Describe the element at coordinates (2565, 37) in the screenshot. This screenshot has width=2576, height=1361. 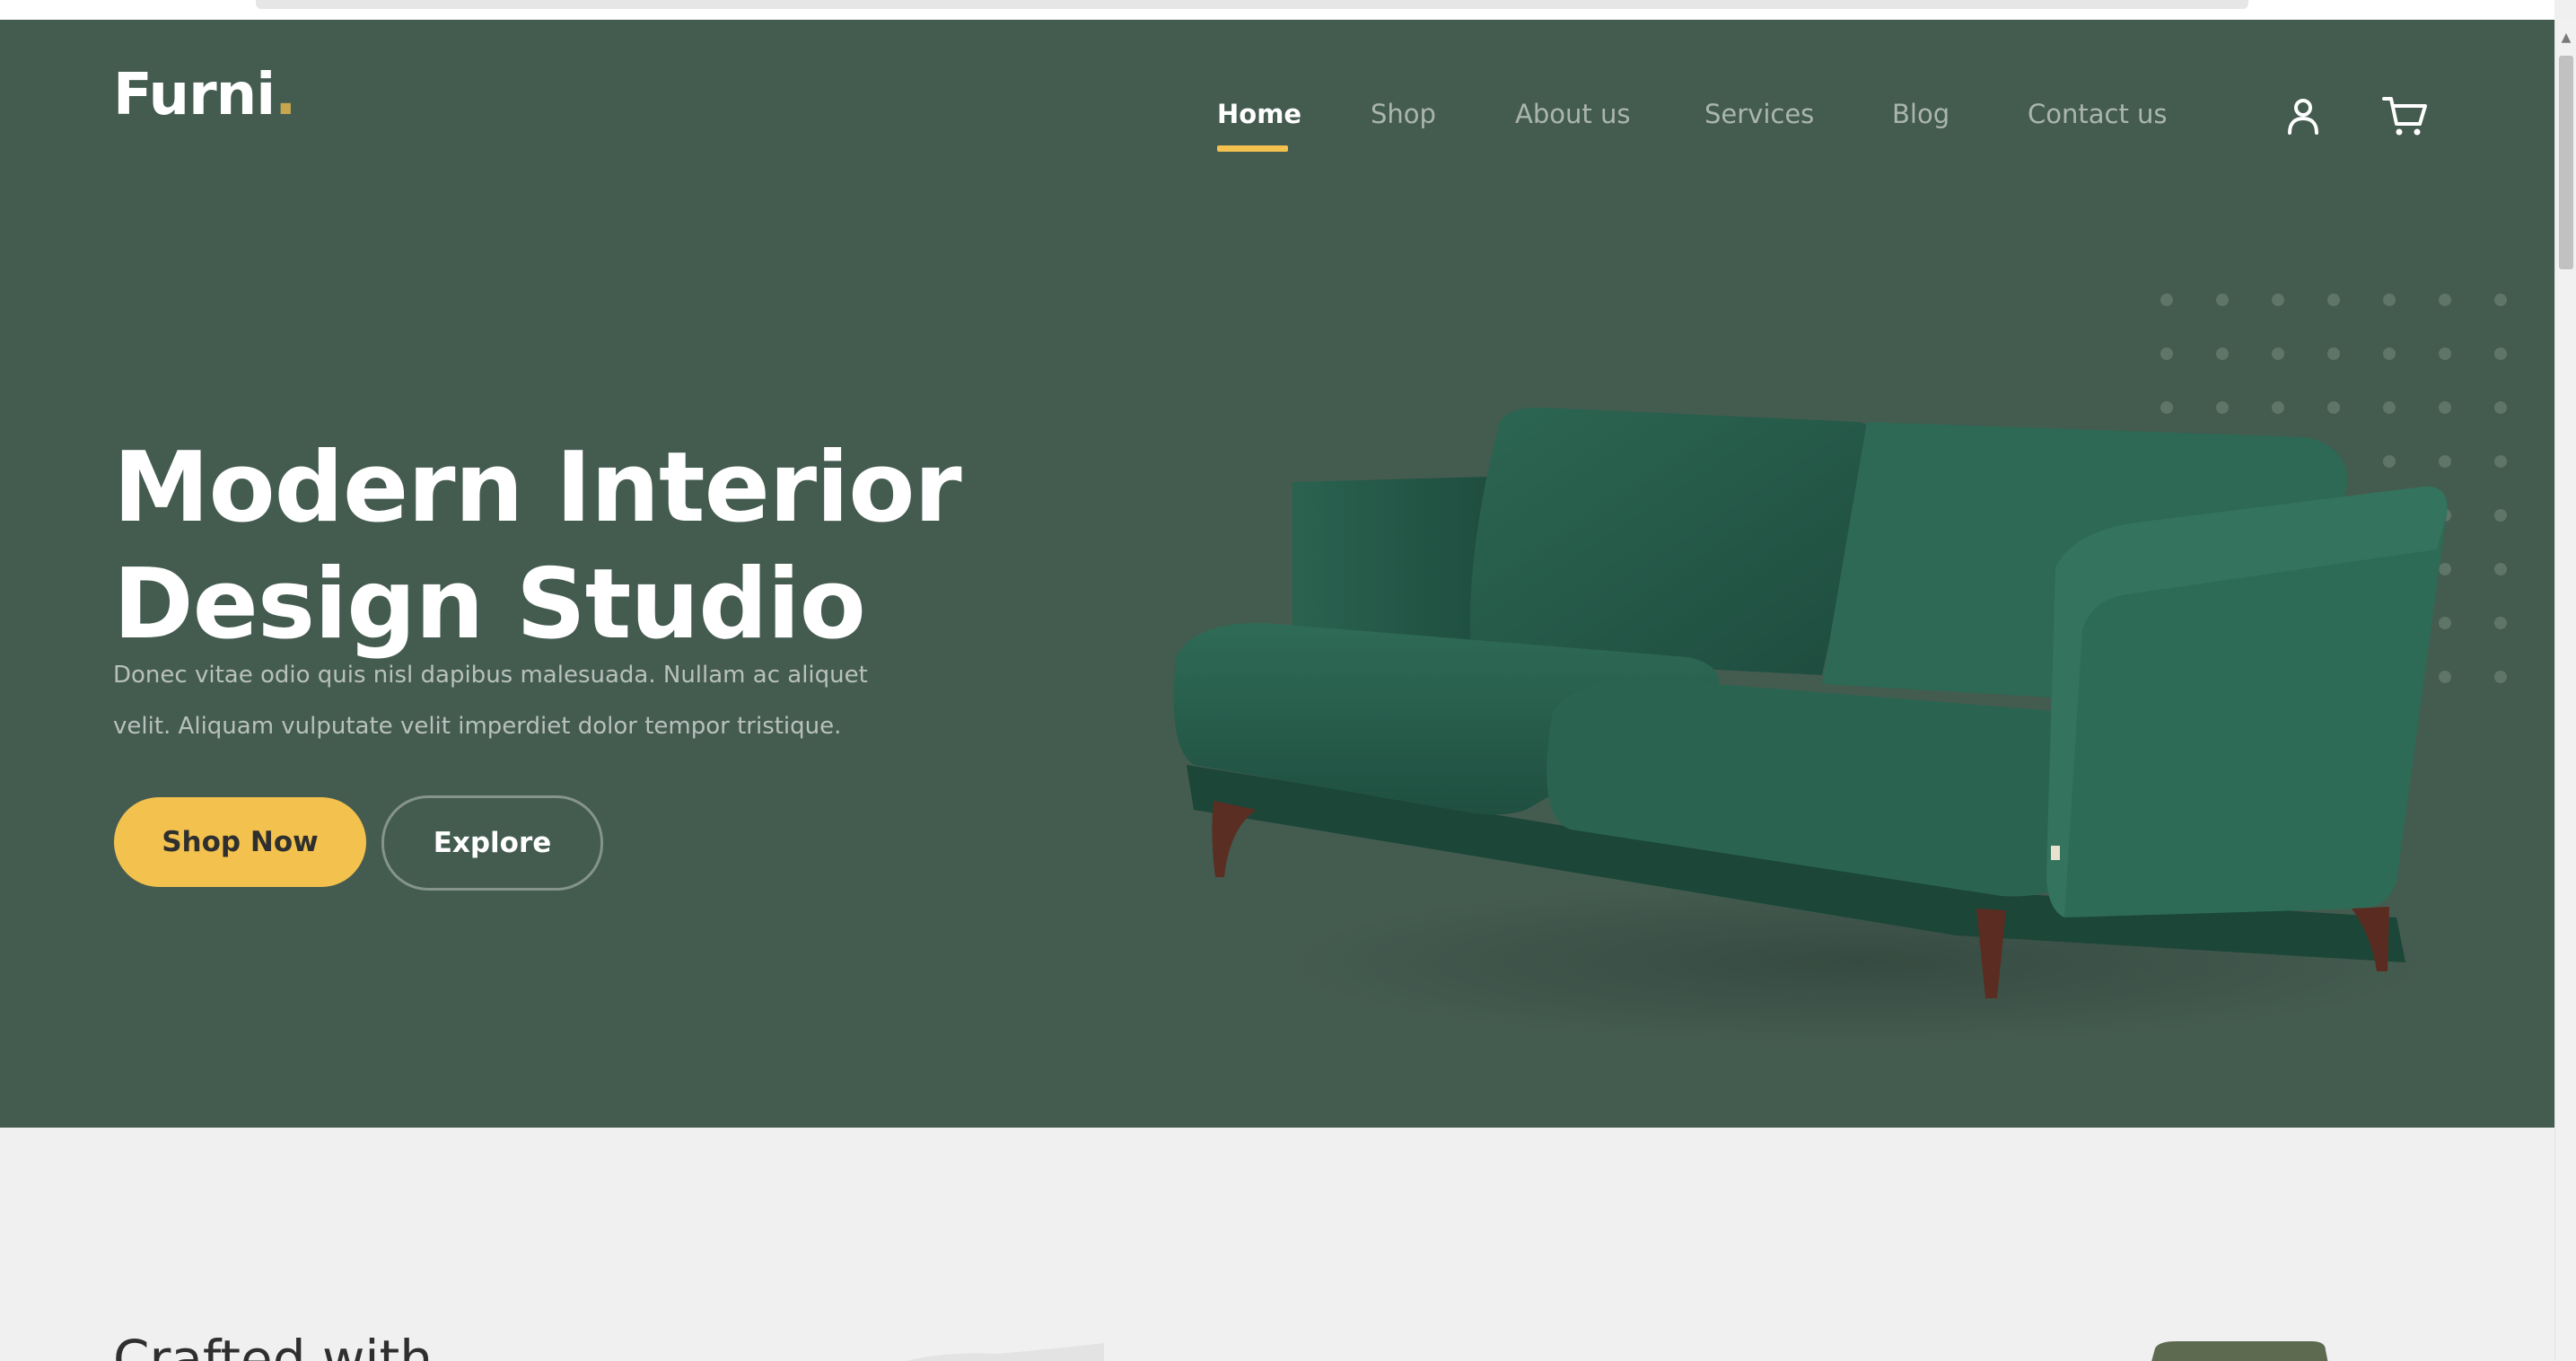
I see `scroll-up-arrow-icon: ▲` at that location.